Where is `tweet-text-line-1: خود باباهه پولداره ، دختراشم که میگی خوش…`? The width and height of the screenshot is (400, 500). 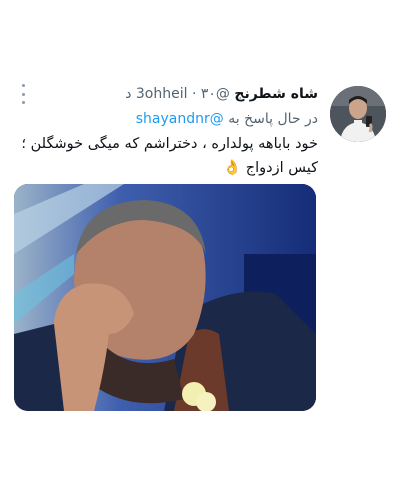
tweet-text-line-1: خود باباهه پولداره ، دختراشم که میگی خوش… is located at coordinates (169, 144).